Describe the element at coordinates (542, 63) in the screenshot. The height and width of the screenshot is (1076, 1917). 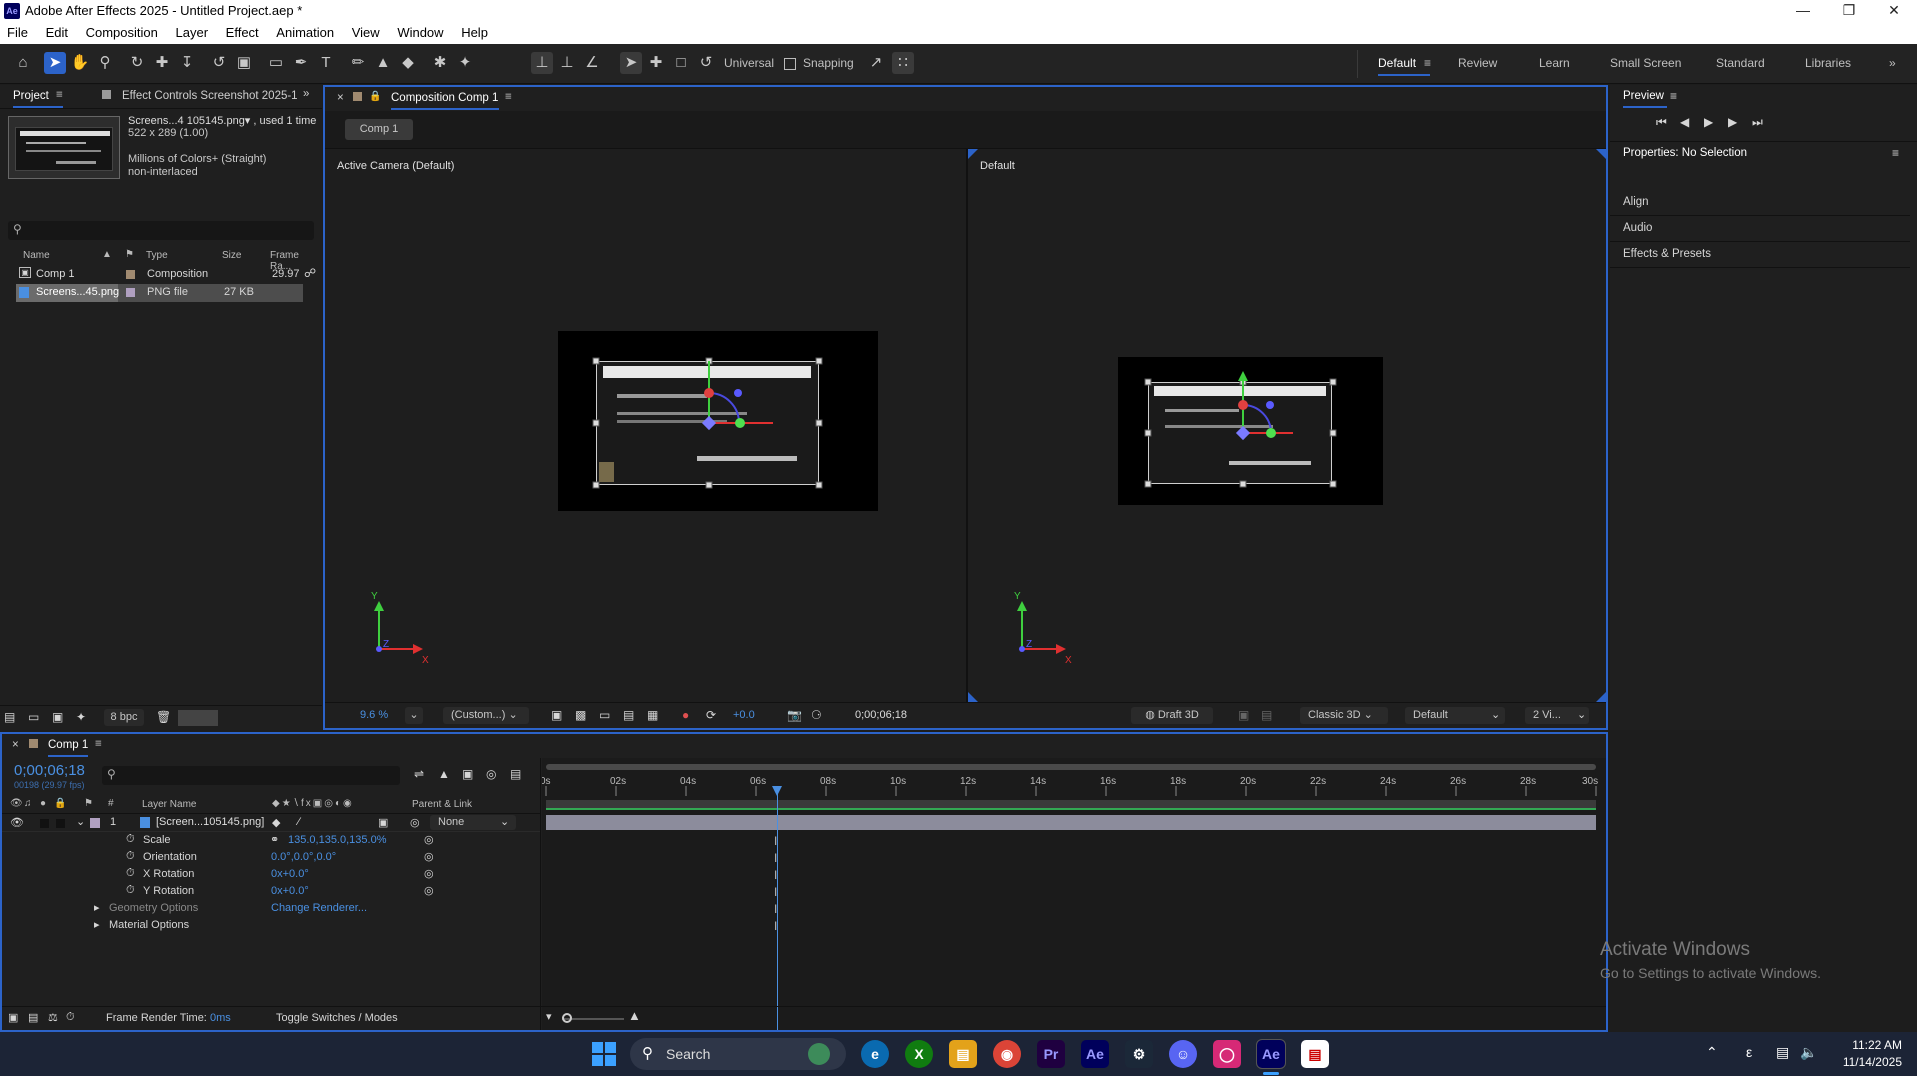
I see `local-axis-icon: ⊥` at that location.